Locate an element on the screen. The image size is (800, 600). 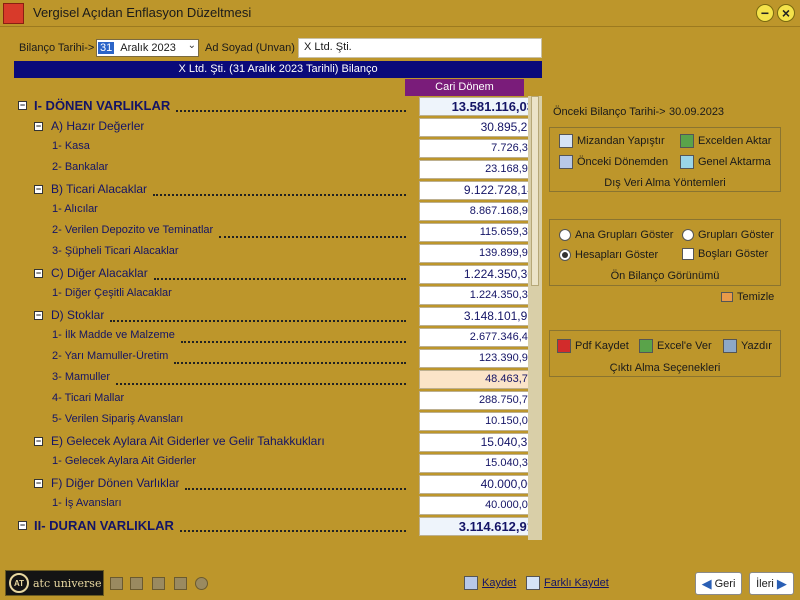
row-value-cell: 2.677.346,47 is located at coordinates (478, 337).